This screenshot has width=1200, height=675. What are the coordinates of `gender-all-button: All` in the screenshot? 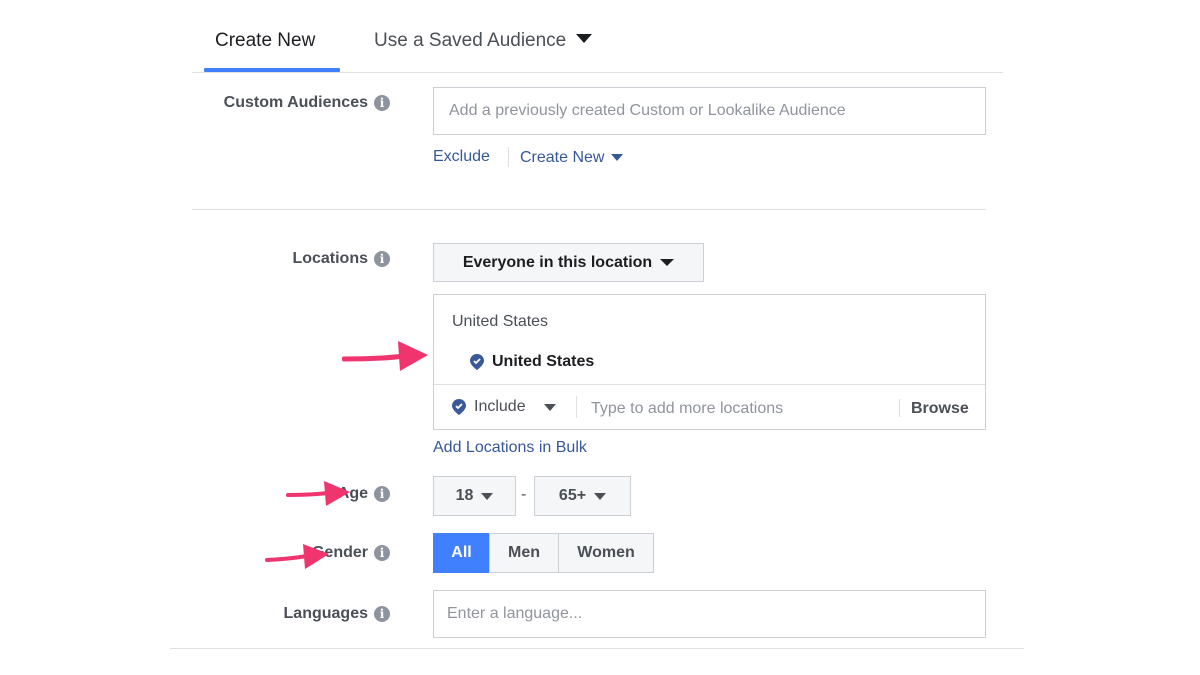 It's located at (461, 553).